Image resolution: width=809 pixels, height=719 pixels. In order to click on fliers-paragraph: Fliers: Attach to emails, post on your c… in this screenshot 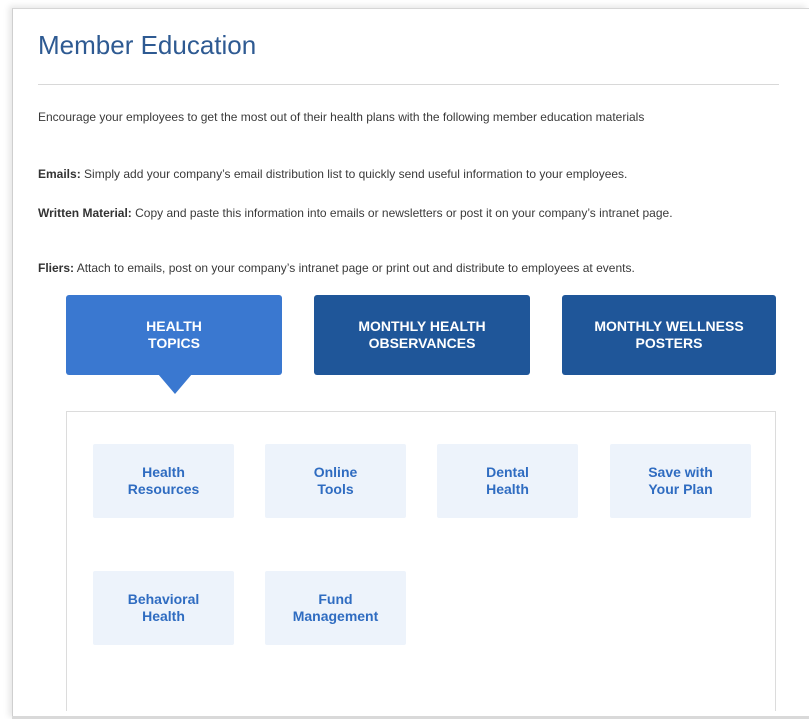, I will do `click(408, 268)`.